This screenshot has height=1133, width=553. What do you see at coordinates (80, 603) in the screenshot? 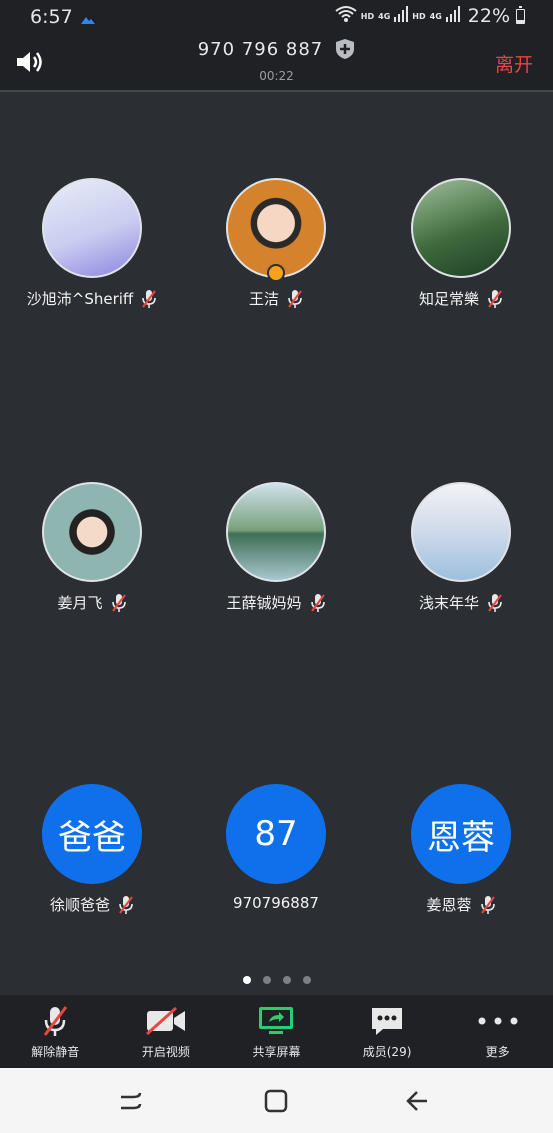
I see `participant-name: 姜月飞` at bounding box center [80, 603].